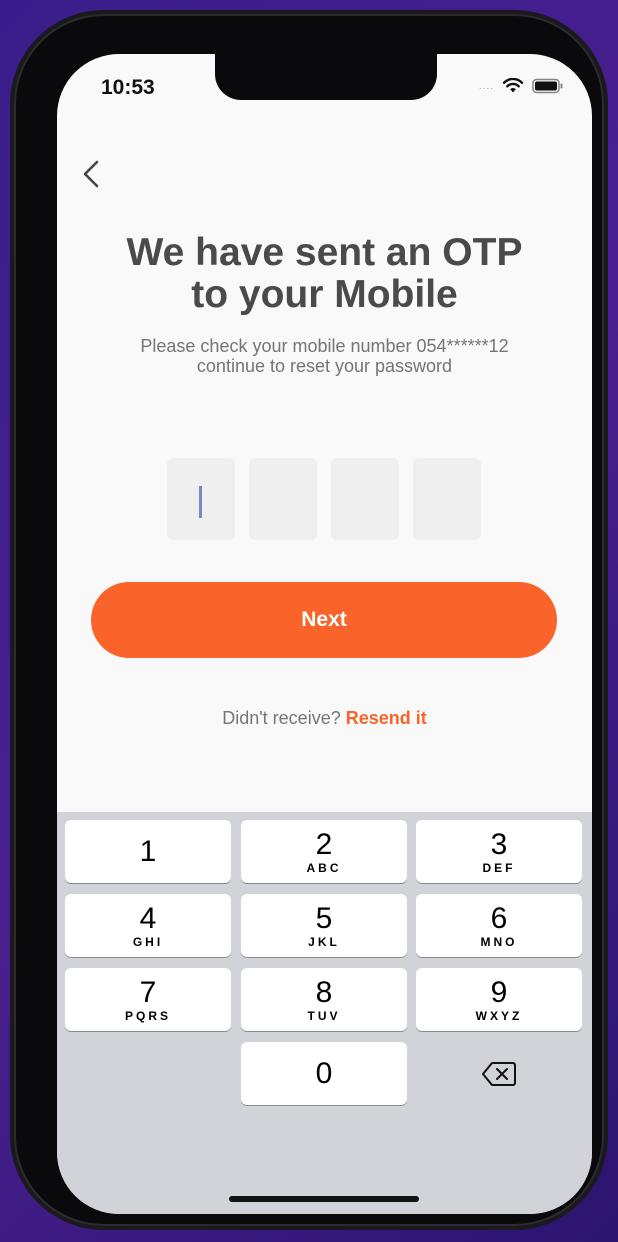  I want to click on title-line-1: We have sent an OTP, so click(324, 252).